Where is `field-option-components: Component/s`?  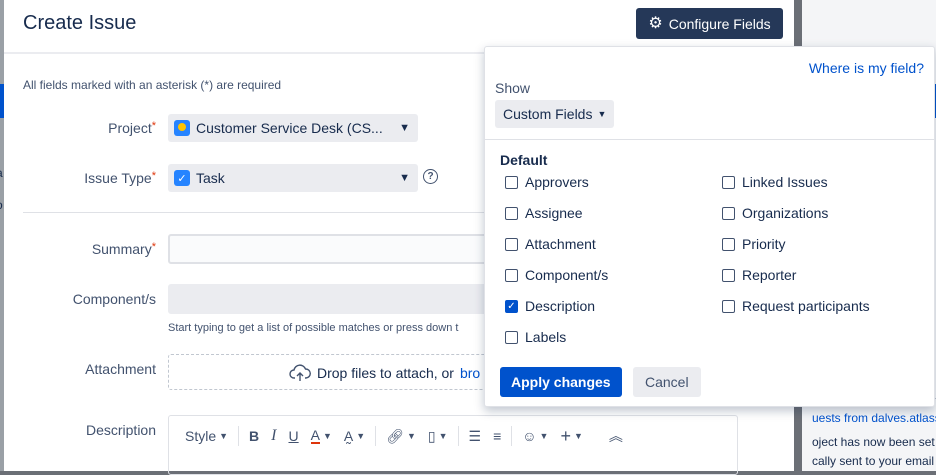 field-option-components: Component/s is located at coordinates (556, 275).